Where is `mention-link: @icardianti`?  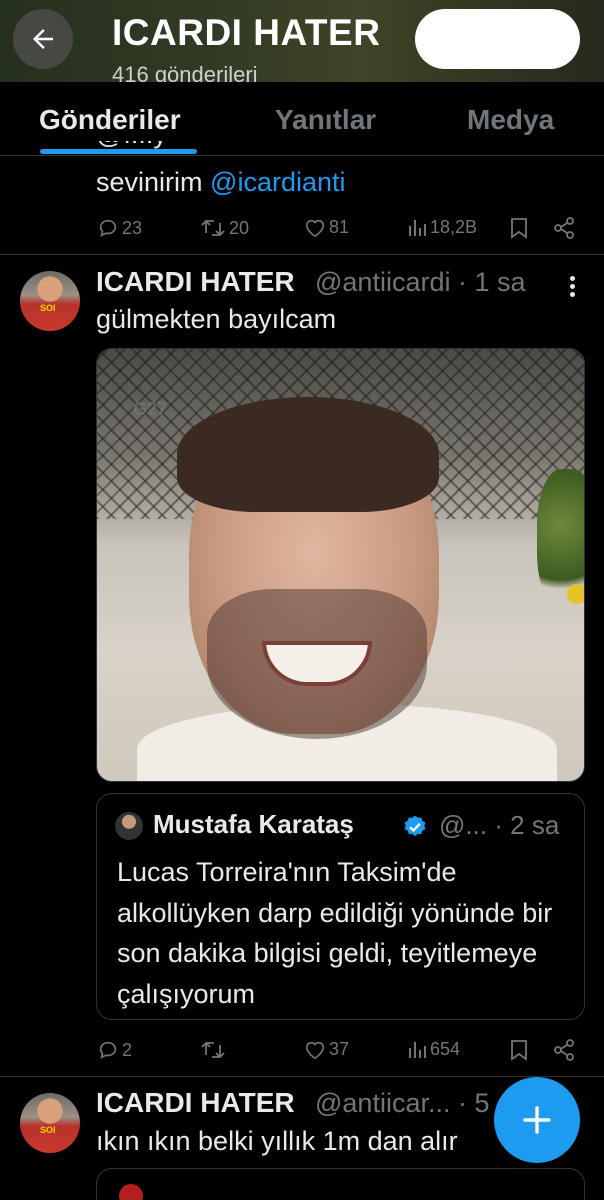
mention-link: @icardianti is located at coordinates (277, 182).